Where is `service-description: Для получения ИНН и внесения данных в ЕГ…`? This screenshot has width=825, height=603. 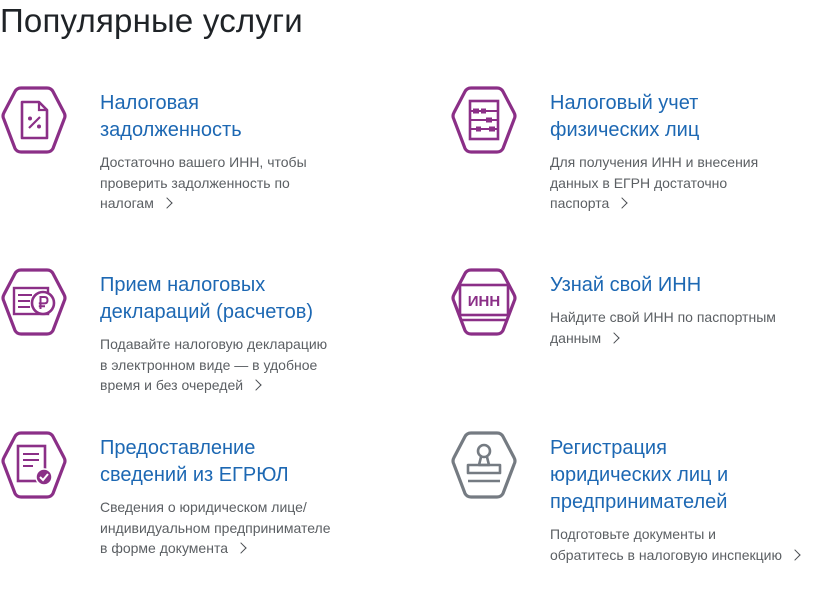 service-description: Для получения ИНН и внесения данных в ЕГ… is located at coordinates (687, 183).